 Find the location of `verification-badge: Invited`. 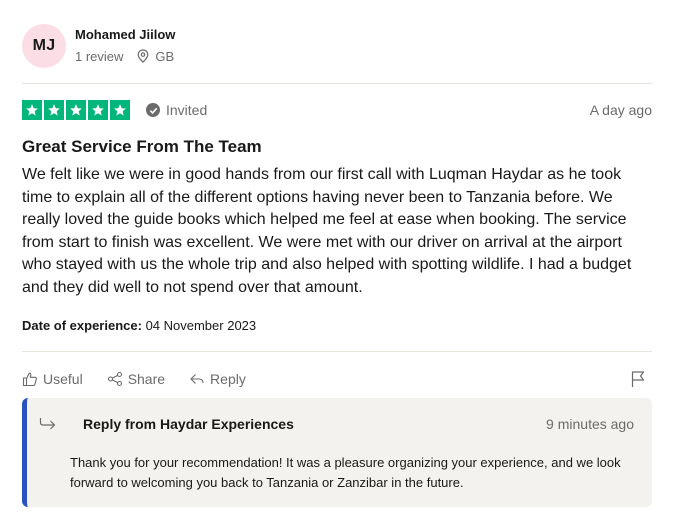

verification-badge: Invited is located at coordinates (176, 110).